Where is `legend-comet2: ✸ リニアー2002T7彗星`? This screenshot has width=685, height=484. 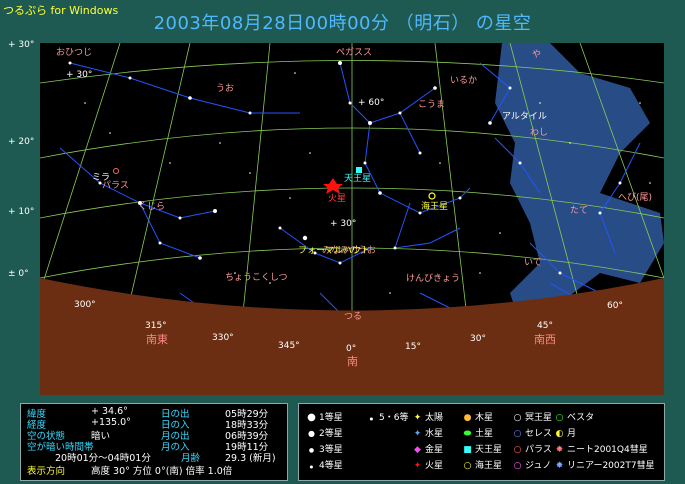
legend-comet2: ✸ リニアー2002T7彗星 is located at coordinates (605, 466).